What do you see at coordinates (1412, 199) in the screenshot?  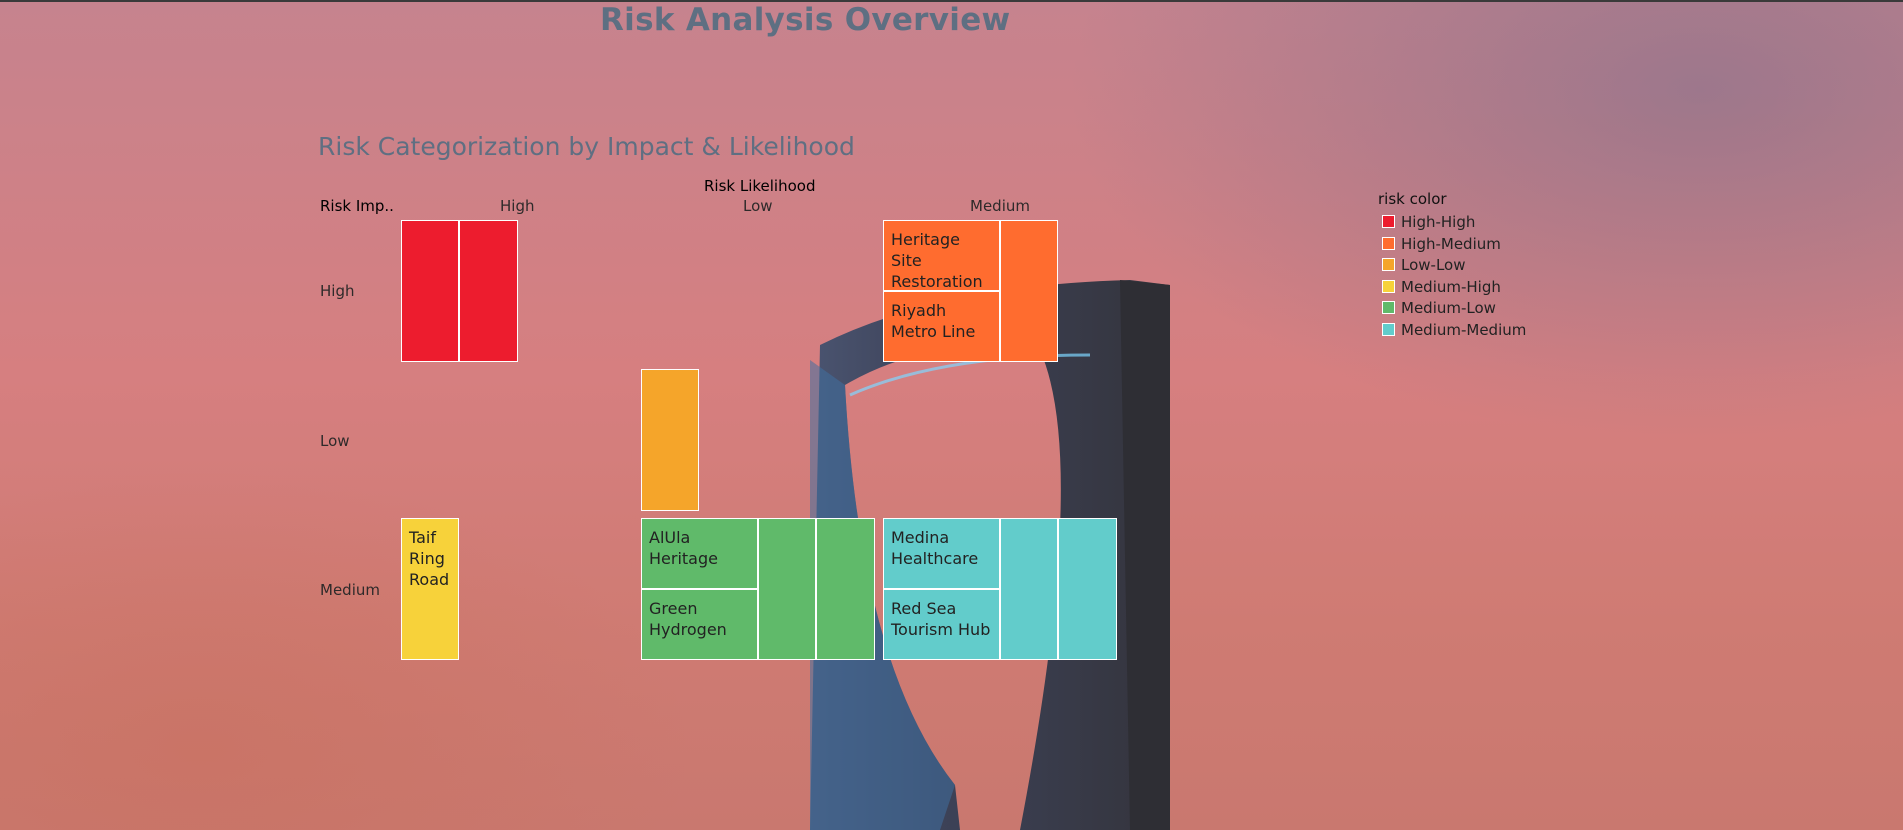 I see `legend-title: risk color` at bounding box center [1412, 199].